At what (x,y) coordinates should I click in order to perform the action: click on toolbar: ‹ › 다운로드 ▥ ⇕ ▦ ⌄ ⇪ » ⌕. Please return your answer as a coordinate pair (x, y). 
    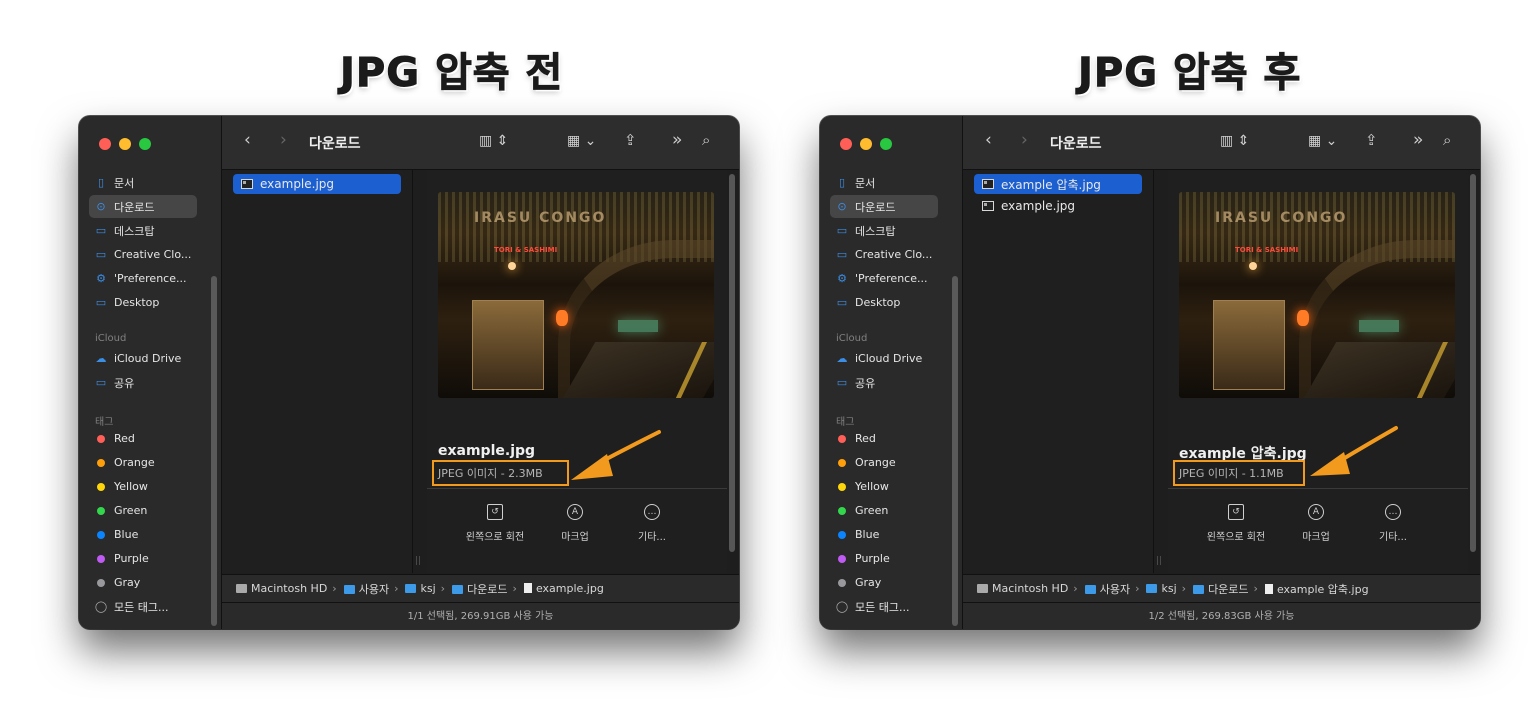
    Looking at the image, I should click on (480, 143).